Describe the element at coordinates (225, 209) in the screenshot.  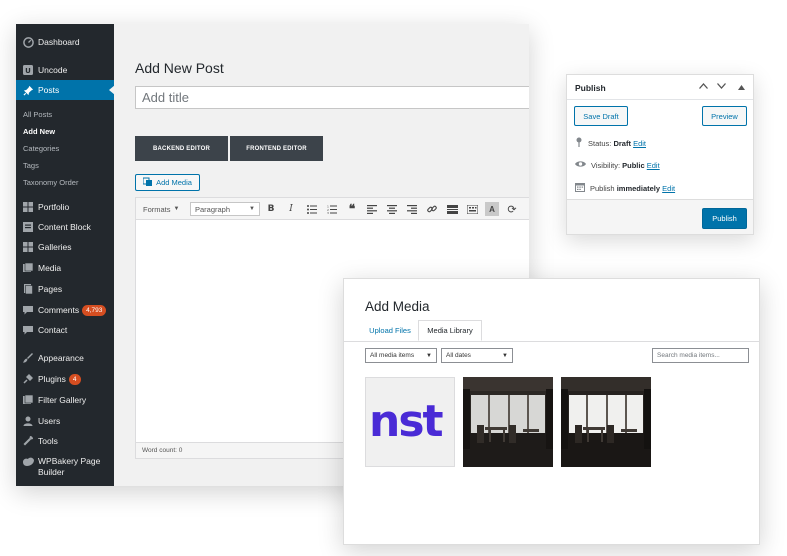
I see `paragraph-dropdown: Paragraph ▼` at that location.